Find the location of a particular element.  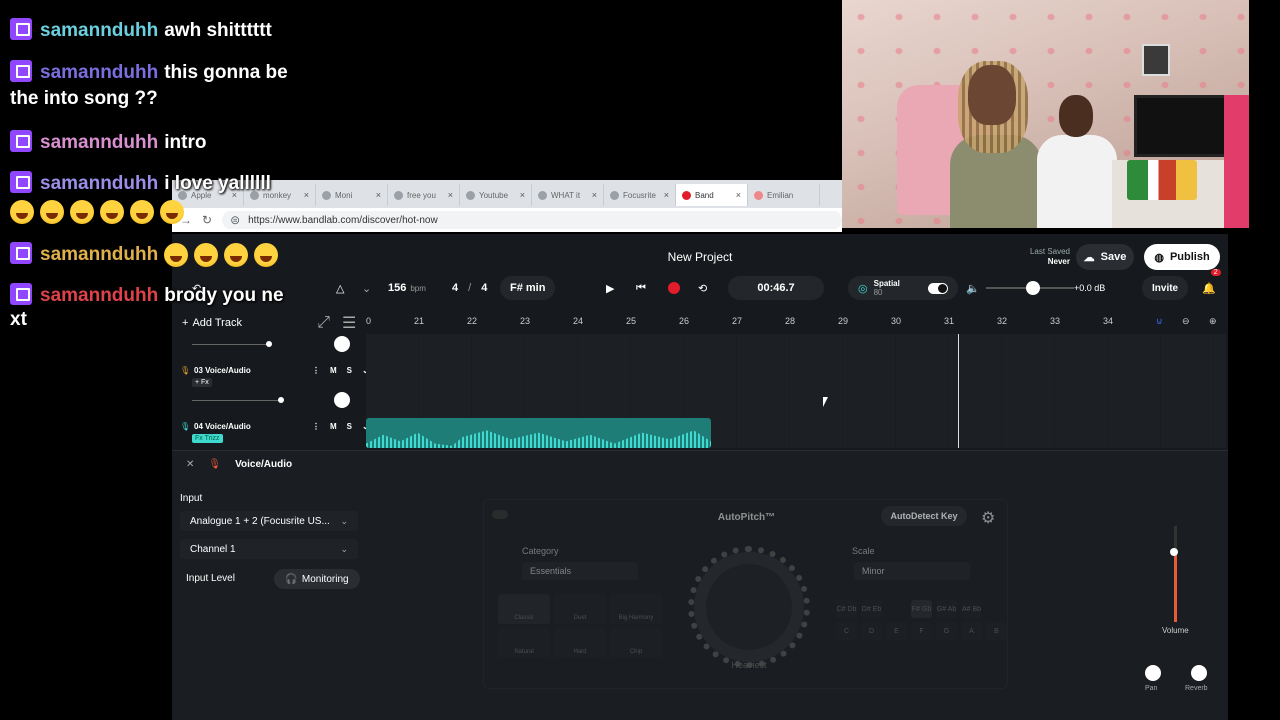

bpm-field: 156 bpm is located at coordinates (407, 288).